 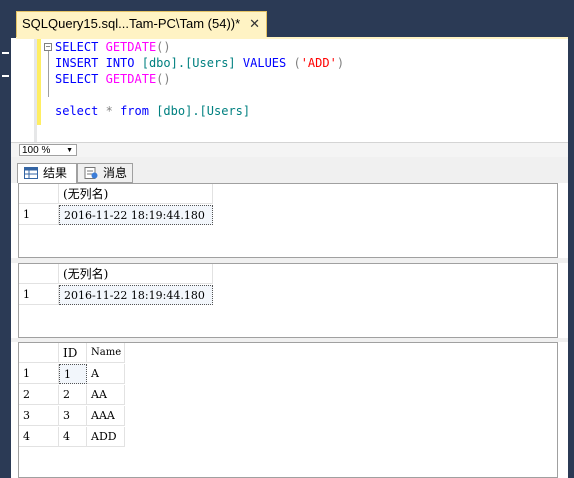 I want to click on cell-name: ADD, so click(x=106, y=437).